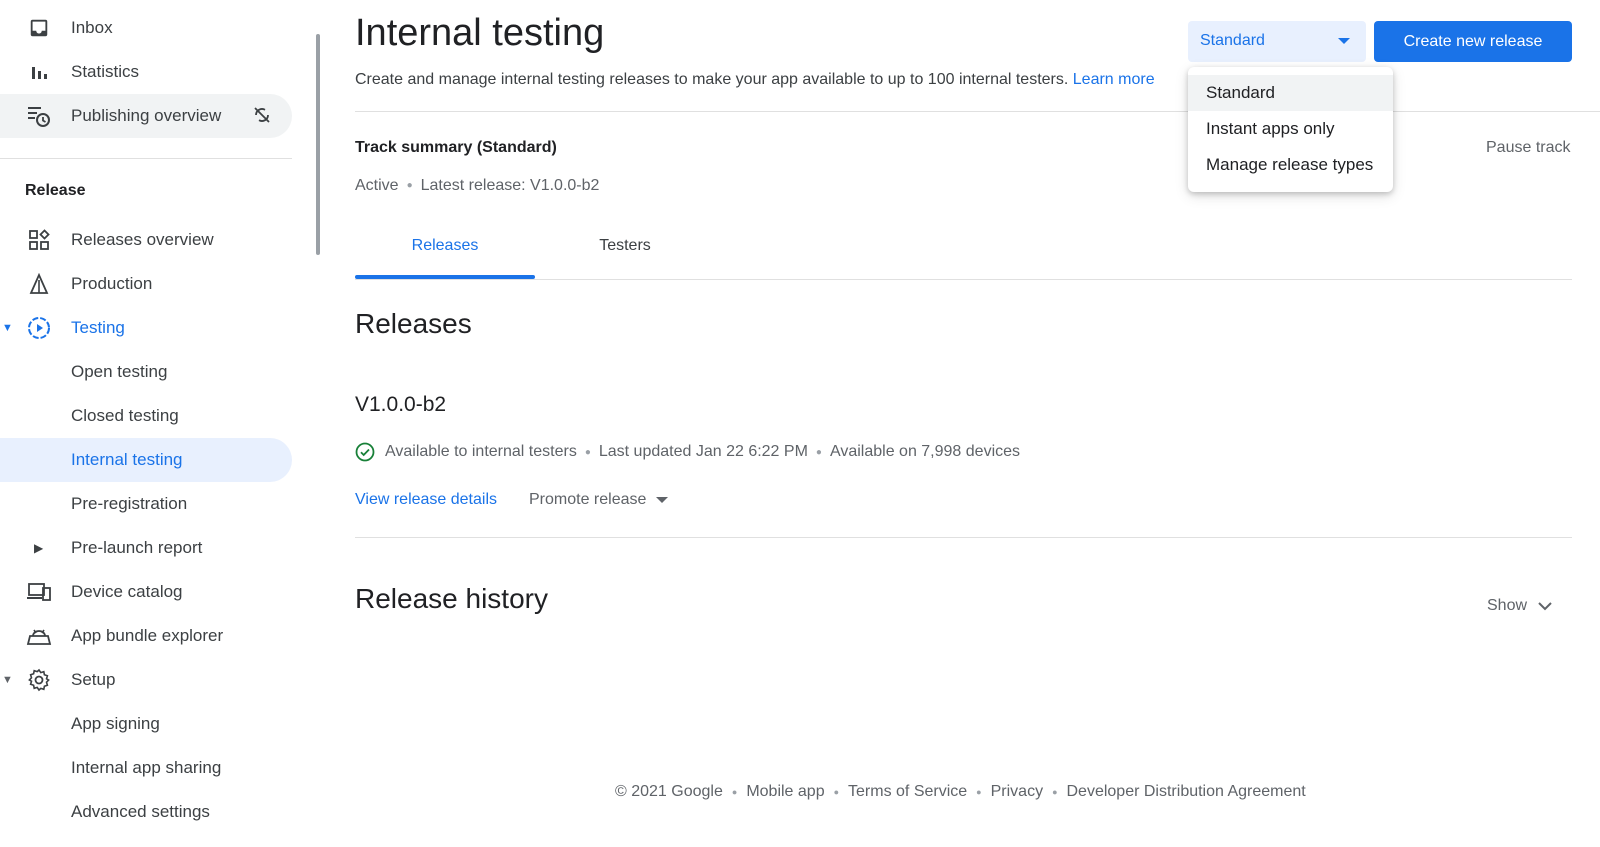 This screenshot has width=1600, height=847. I want to click on sidebar-item-advanced-settings: Advanced settings, so click(146, 812).